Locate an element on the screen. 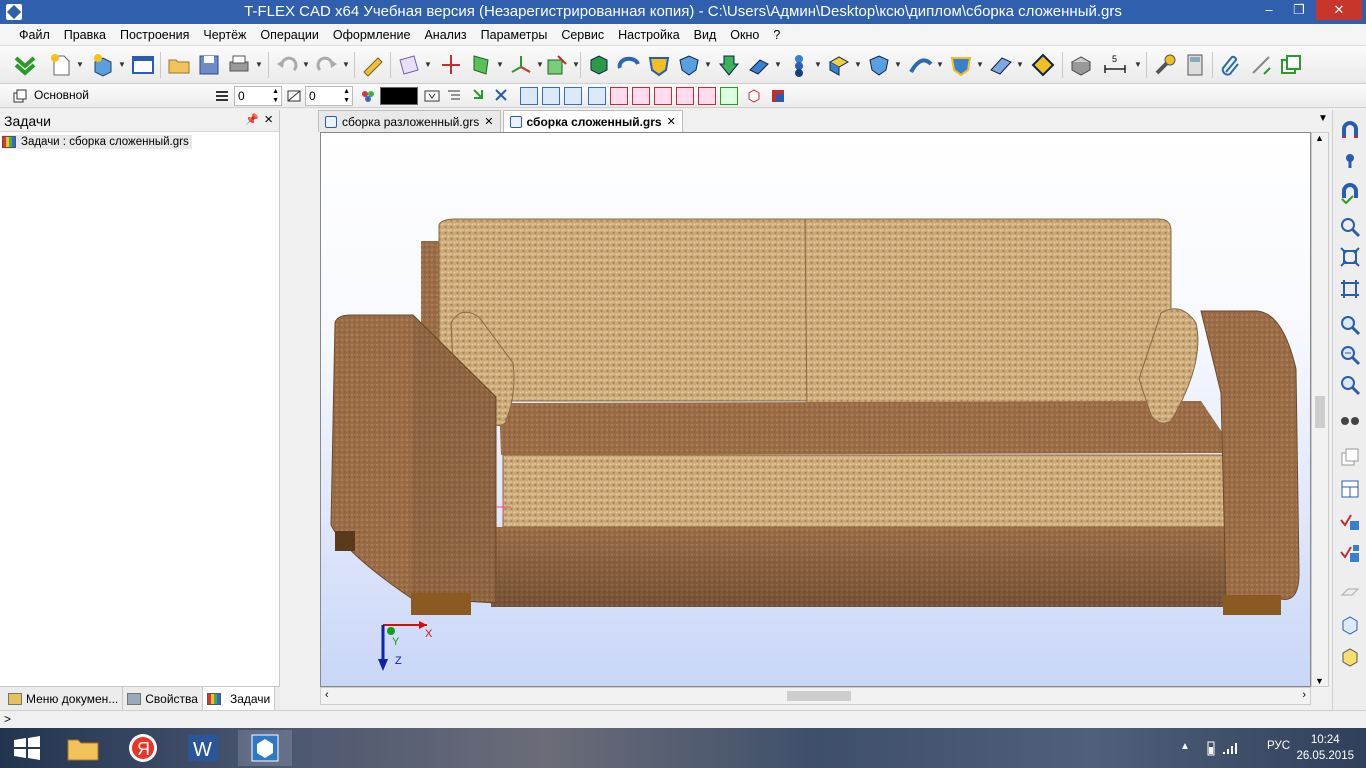  scroll-left-icon: ‹ is located at coordinates (327, 695).